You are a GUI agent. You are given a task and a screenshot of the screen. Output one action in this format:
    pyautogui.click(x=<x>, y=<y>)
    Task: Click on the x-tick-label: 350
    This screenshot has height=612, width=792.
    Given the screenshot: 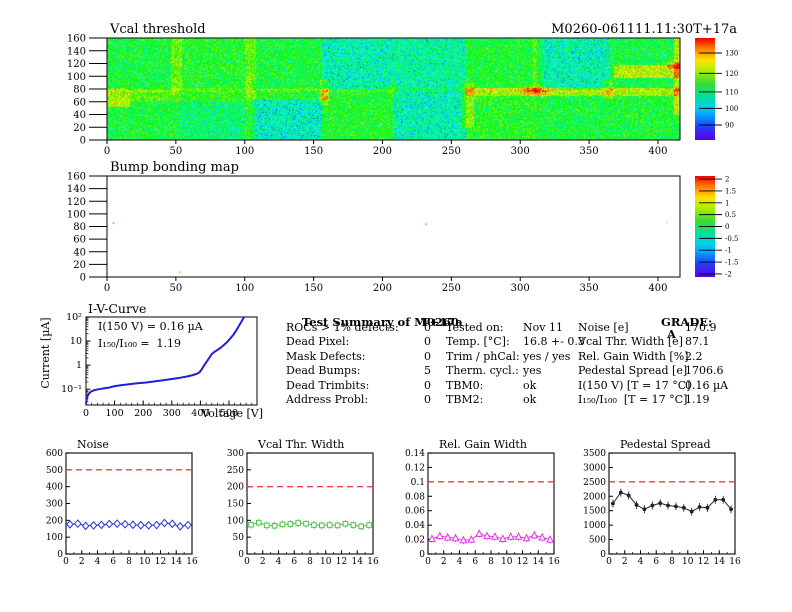 What is the action you would take?
    pyautogui.click(x=589, y=151)
    